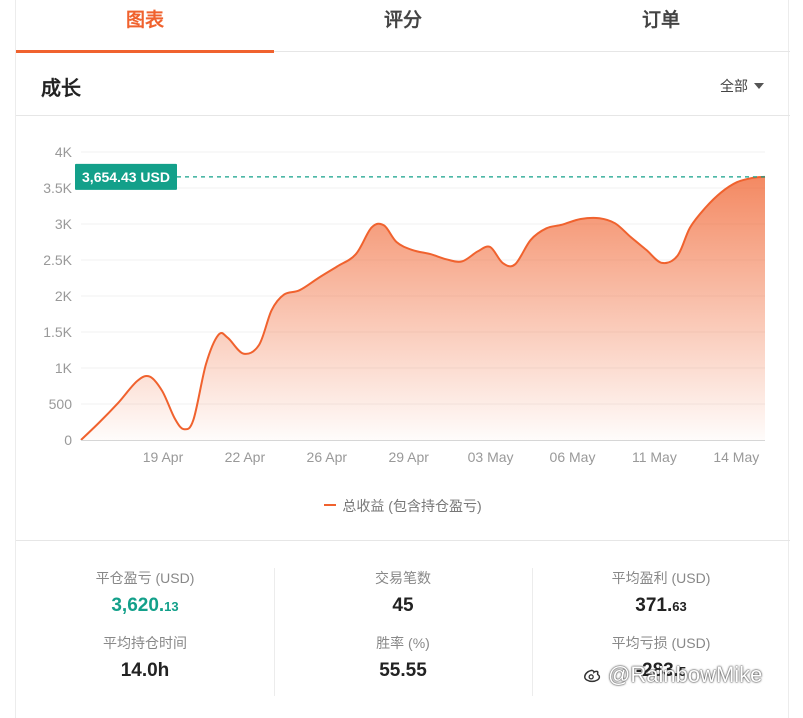  I want to click on stat-value-int: 371., so click(654, 605).